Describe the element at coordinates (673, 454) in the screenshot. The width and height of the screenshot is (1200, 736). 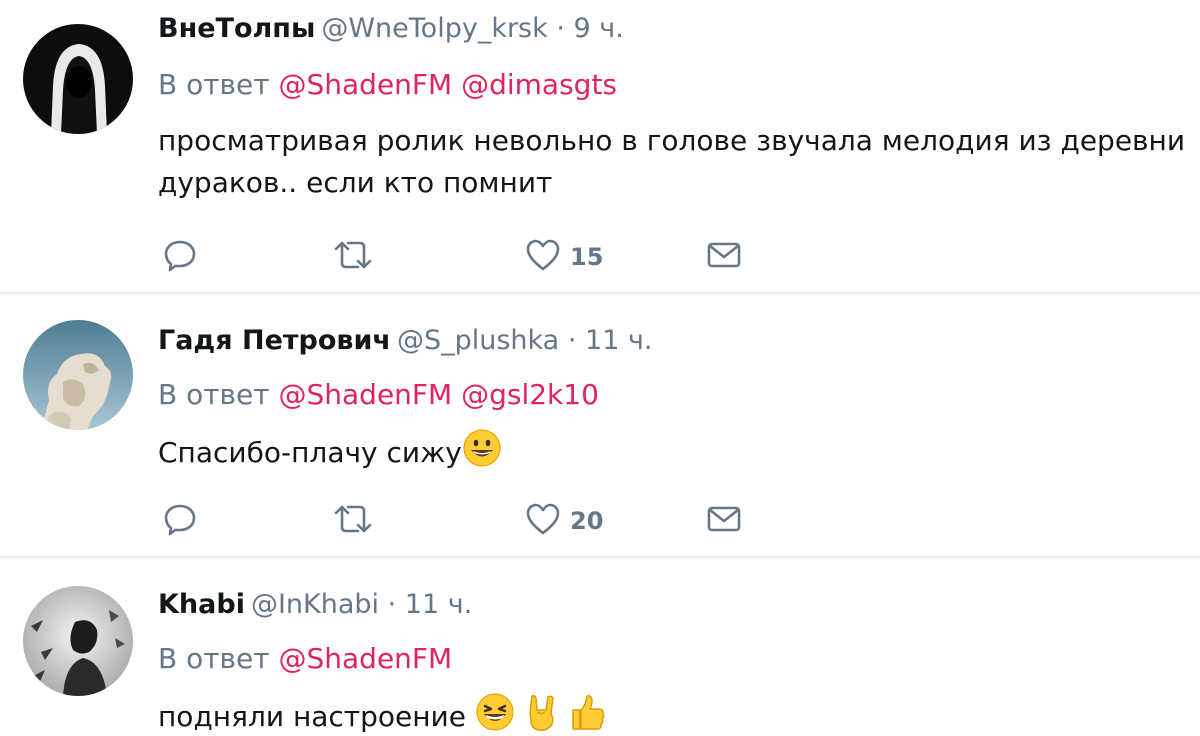
I see `tweet-text: Спасибо-плачу сижу` at that location.